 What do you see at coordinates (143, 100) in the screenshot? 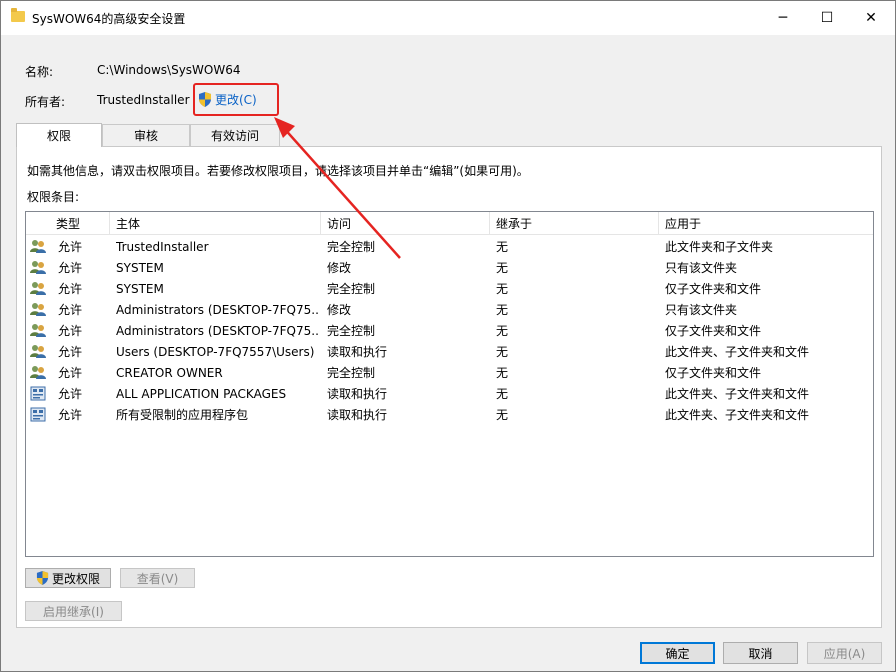
I see `owner-value: TrustedInstaller` at bounding box center [143, 100].